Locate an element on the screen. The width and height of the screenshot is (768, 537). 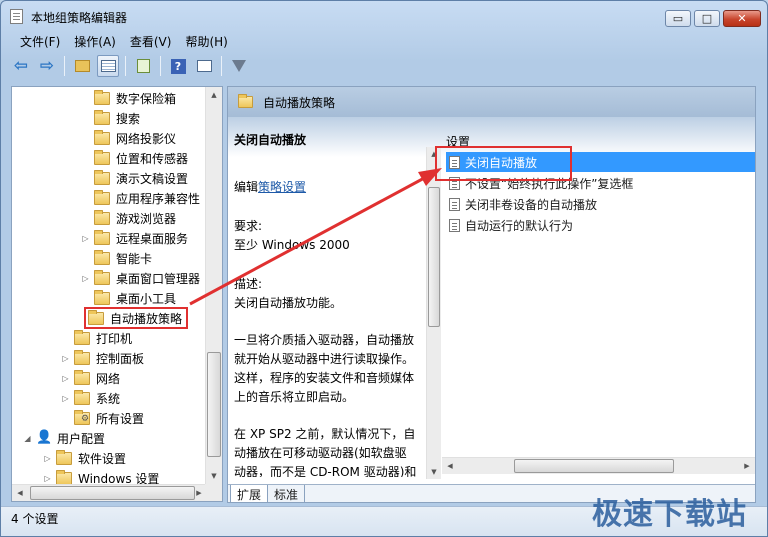
tree-item-autoplay-policies: 自动播放策略 is located at coordinates (136, 318).